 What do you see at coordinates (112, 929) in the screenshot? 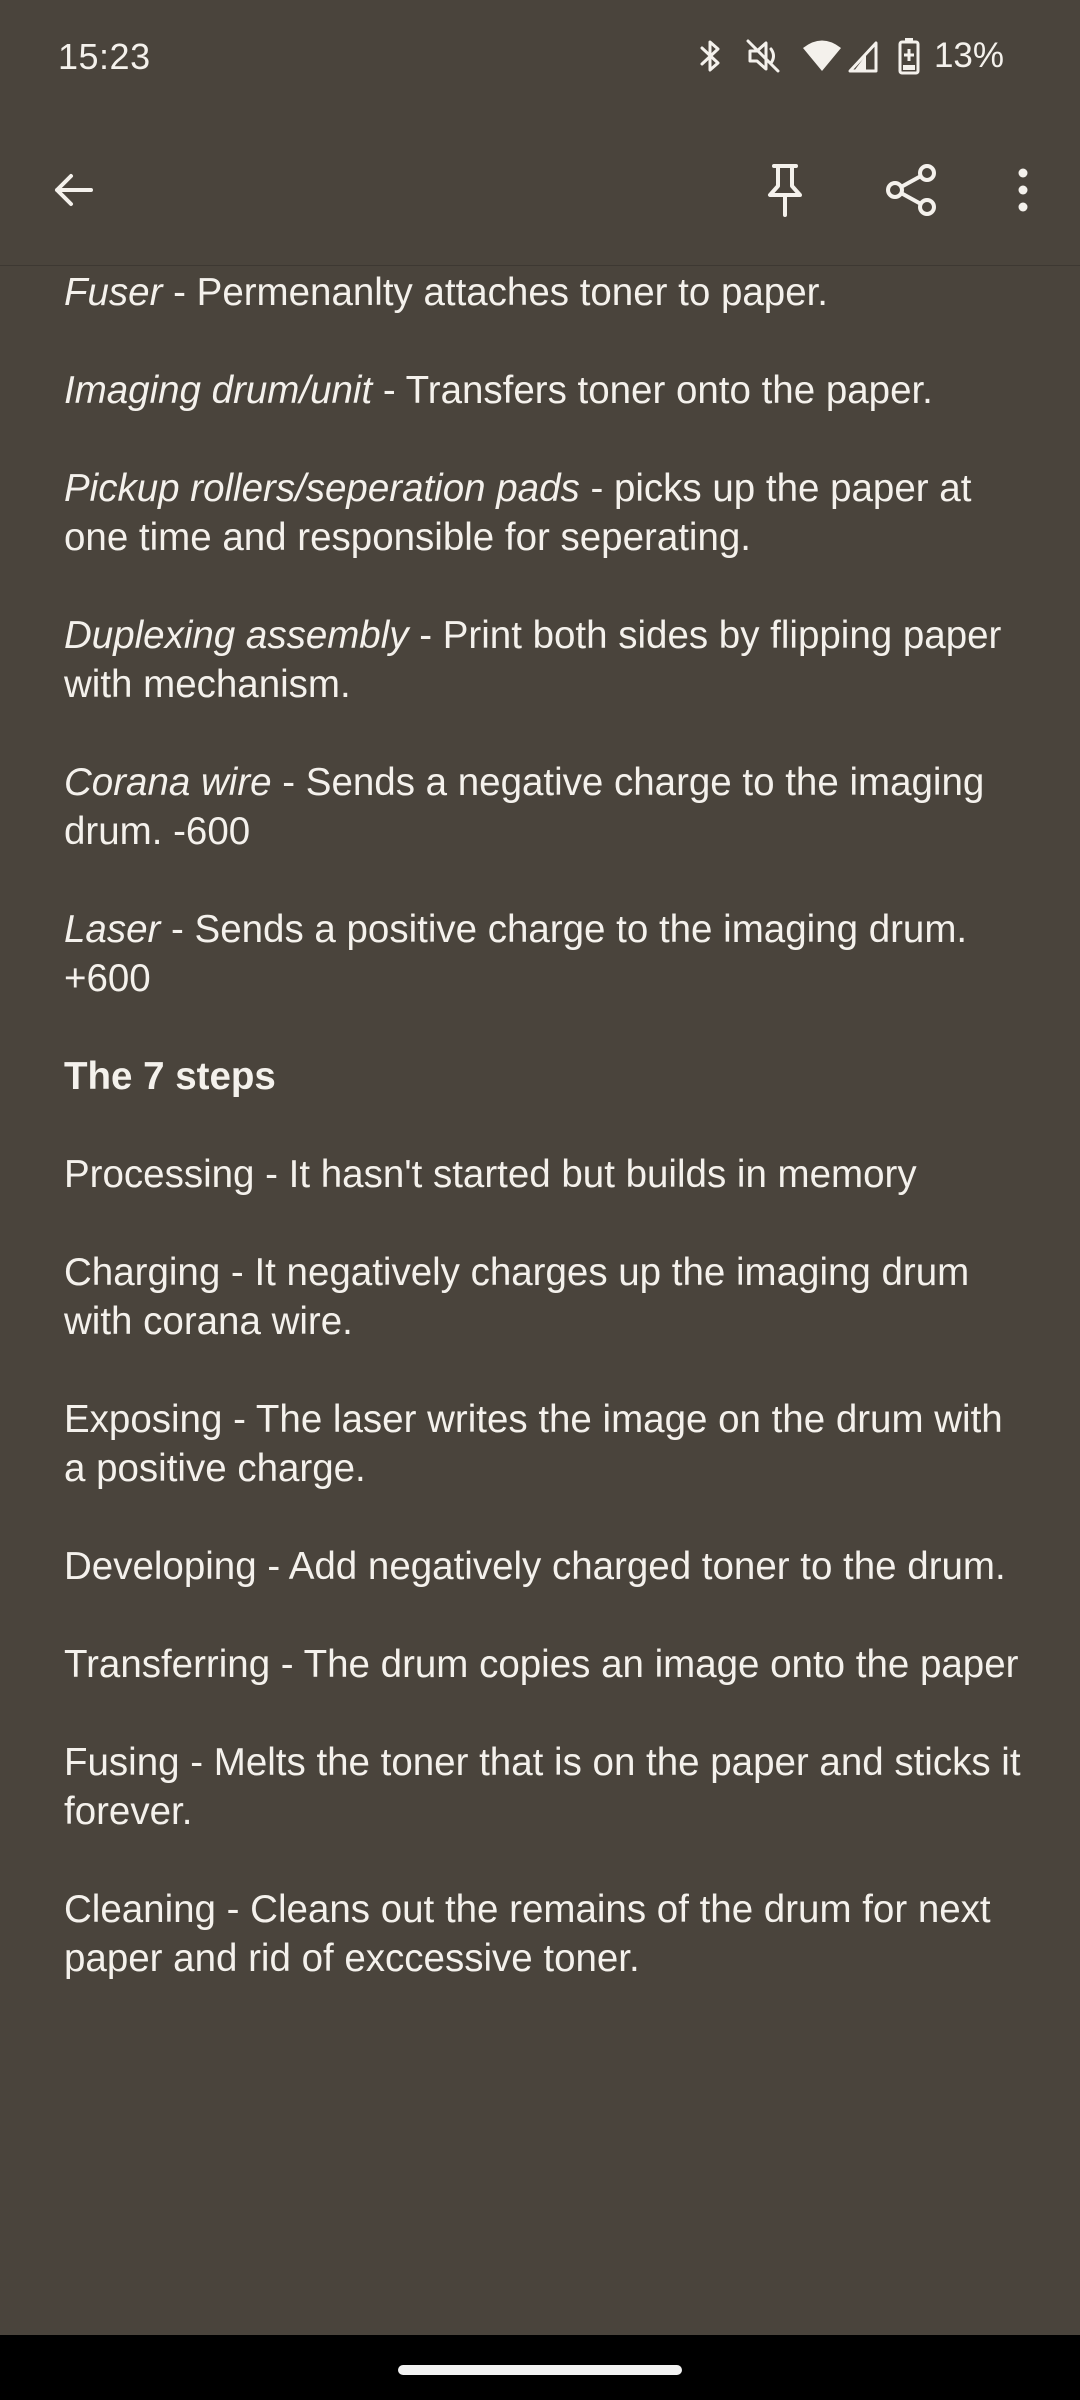
I see `definition-term: Laser` at bounding box center [112, 929].